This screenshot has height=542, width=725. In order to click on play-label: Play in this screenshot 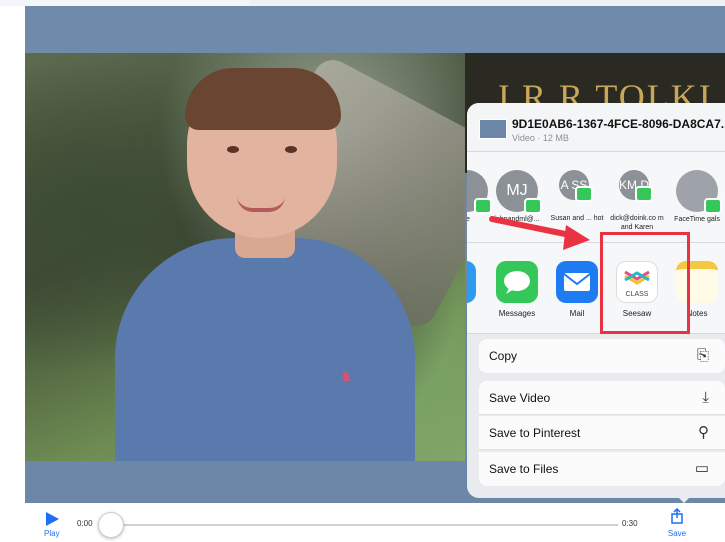, I will do `click(52, 533)`.